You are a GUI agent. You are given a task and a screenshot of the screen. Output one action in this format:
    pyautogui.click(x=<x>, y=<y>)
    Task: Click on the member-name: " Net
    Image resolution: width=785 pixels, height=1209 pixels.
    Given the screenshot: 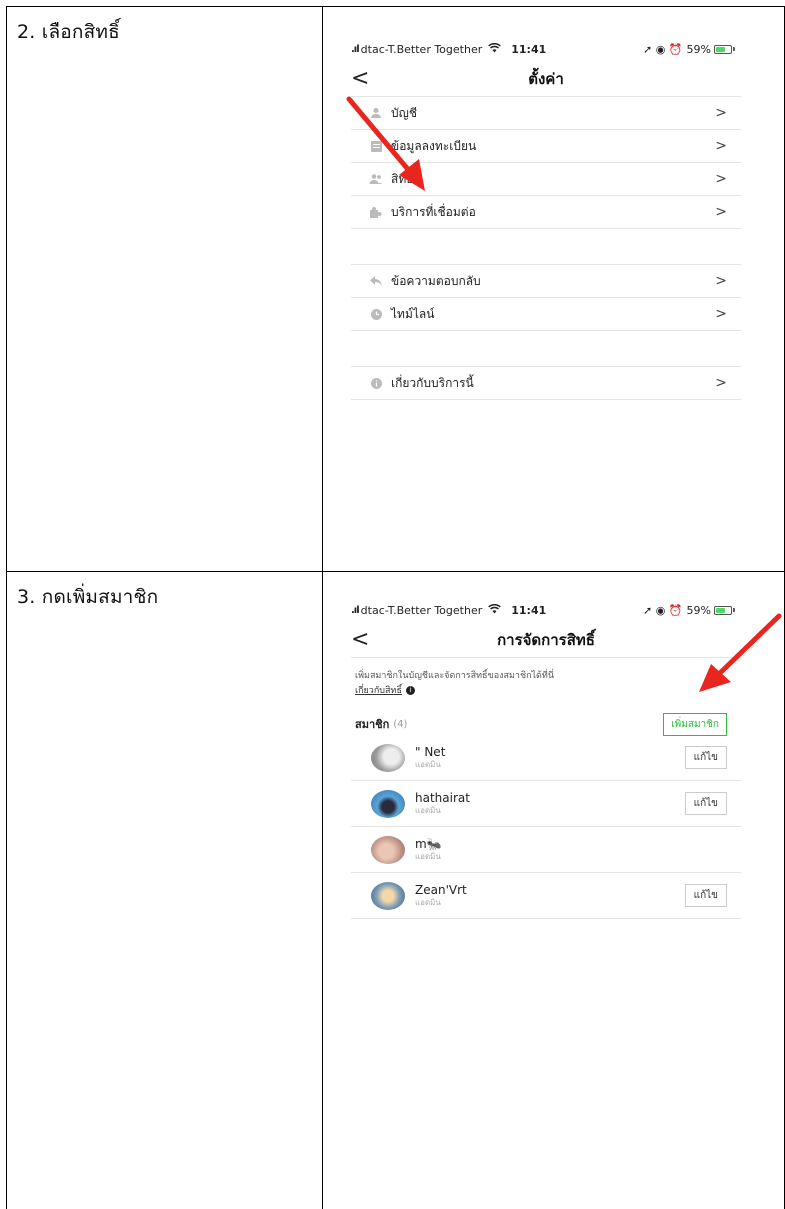 What is the action you would take?
    pyautogui.click(x=430, y=752)
    